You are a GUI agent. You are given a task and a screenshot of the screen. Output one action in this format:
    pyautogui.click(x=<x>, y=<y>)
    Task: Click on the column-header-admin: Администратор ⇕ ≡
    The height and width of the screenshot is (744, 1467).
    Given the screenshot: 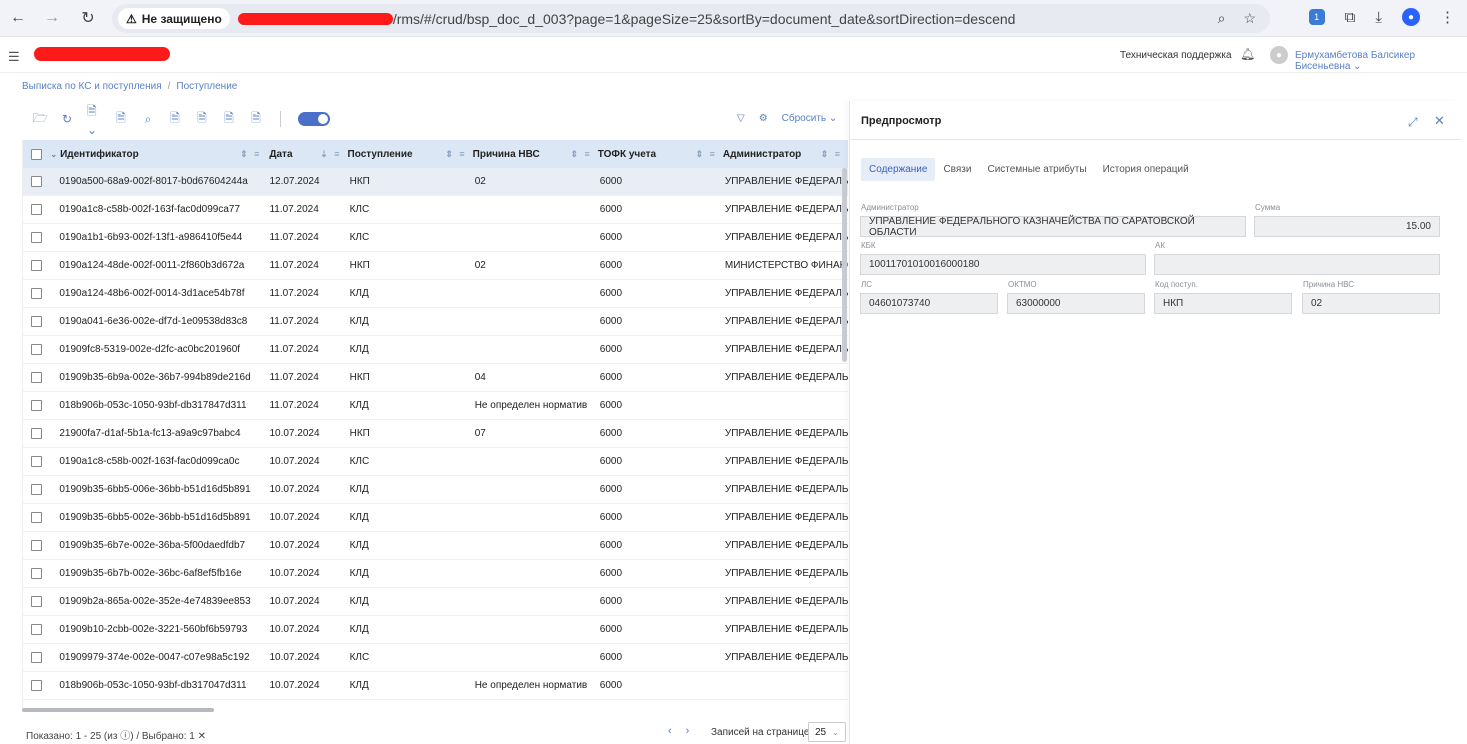 What is the action you would take?
    pyautogui.click(x=785, y=154)
    